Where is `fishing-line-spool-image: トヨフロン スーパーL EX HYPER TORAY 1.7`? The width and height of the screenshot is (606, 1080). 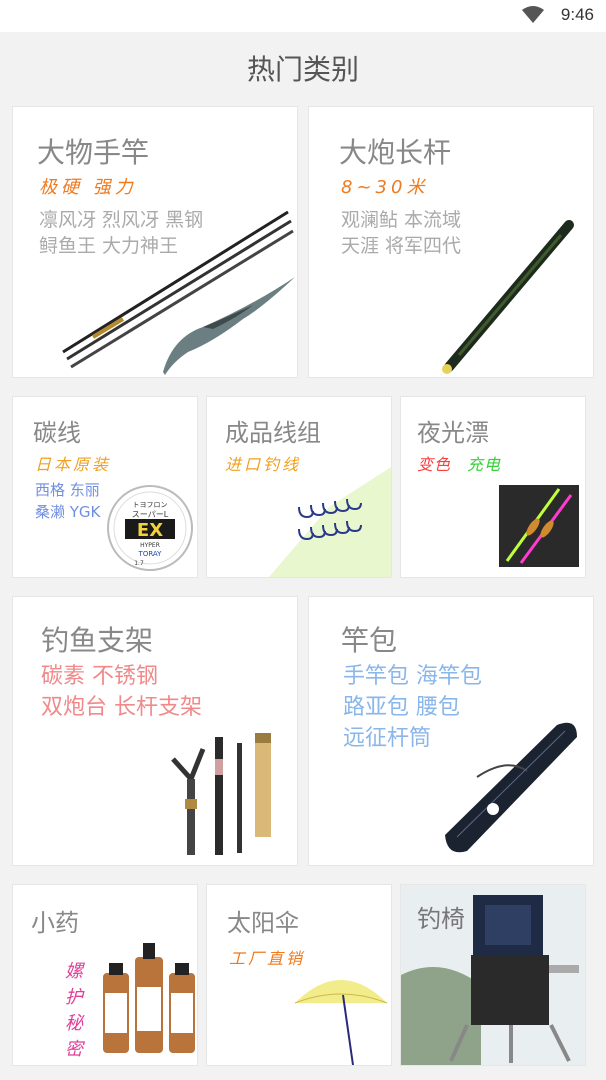
fishing-line-spool-image: トヨフロン スーパーL EX HYPER TORAY 1.7 is located at coordinates (150, 528).